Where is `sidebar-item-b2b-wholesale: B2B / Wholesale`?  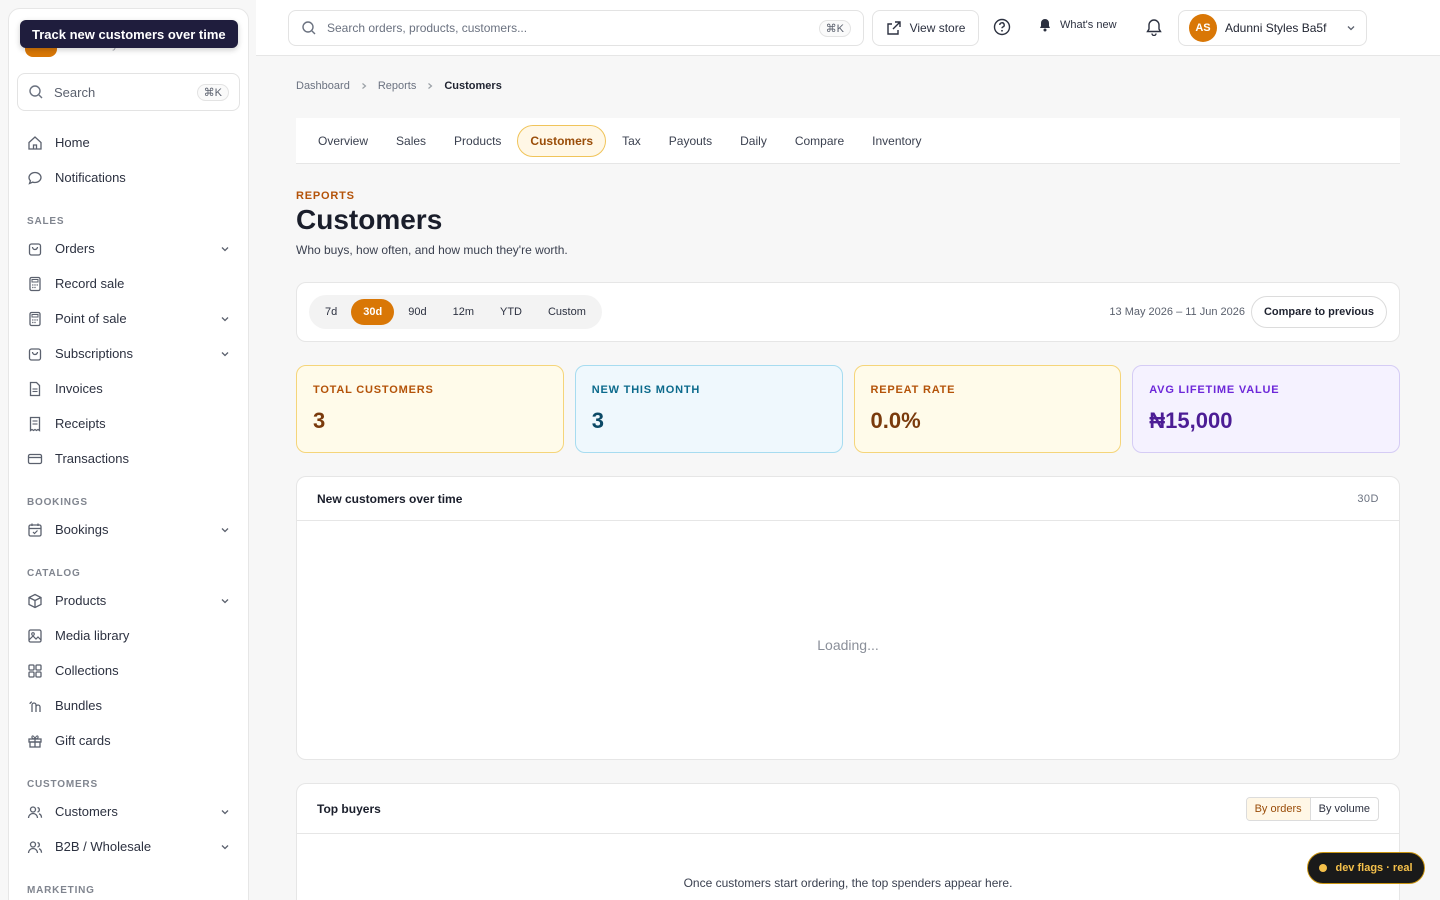 sidebar-item-b2b-wholesale: B2B / Wholesale is located at coordinates (128, 846).